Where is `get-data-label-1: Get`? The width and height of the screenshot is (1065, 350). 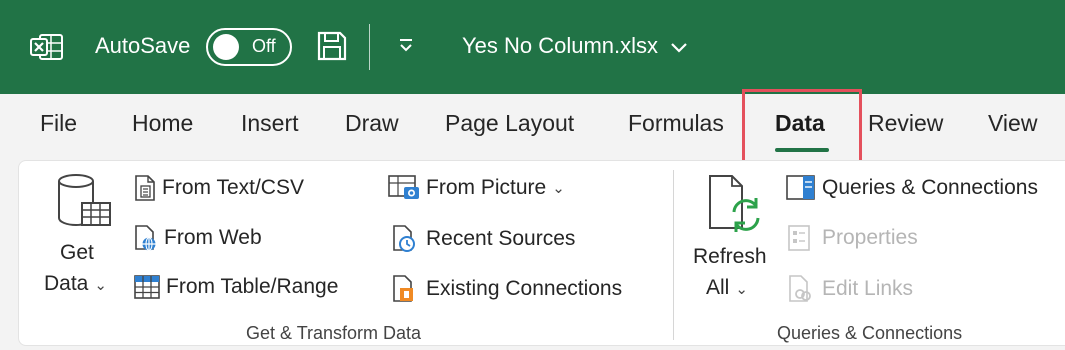
get-data-label-1: Get is located at coordinates (77, 252).